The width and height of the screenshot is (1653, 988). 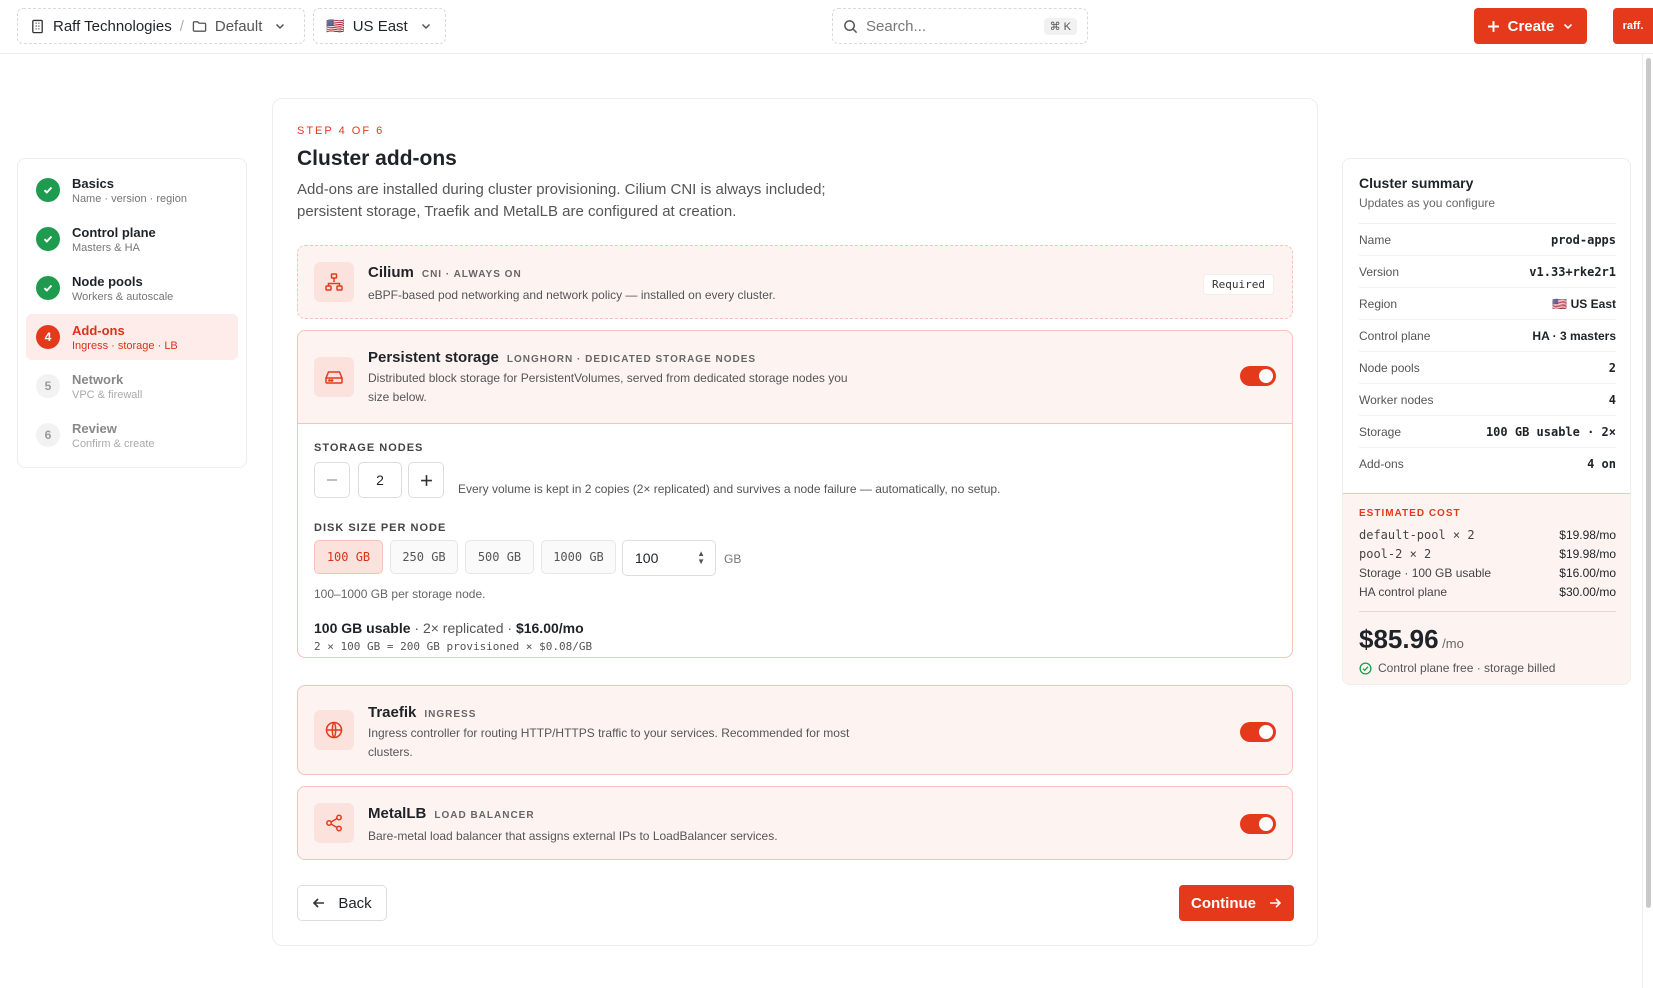 I want to click on us-flag-icon: 🇺🇸, so click(x=335, y=26).